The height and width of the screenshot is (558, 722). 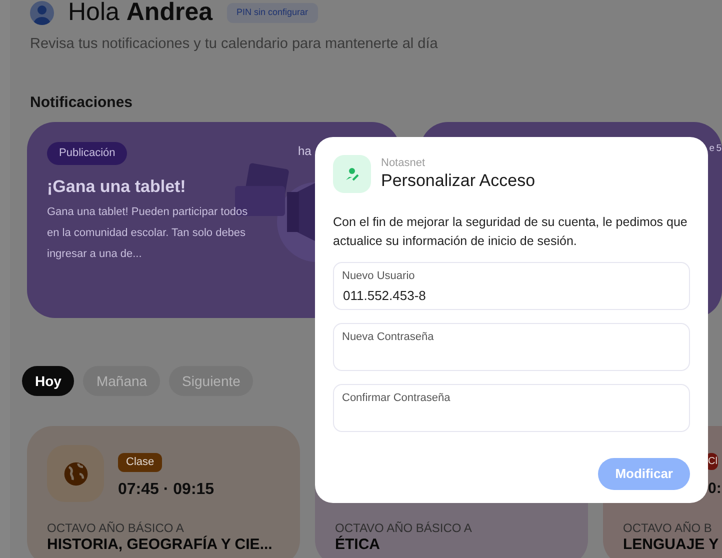 I want to click on class-time: 07:45 · 09:15, so click(x=166, y=490).